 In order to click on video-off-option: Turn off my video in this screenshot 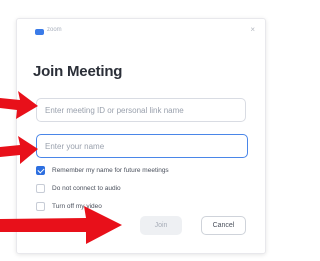, I will do `click(69, 206)`.